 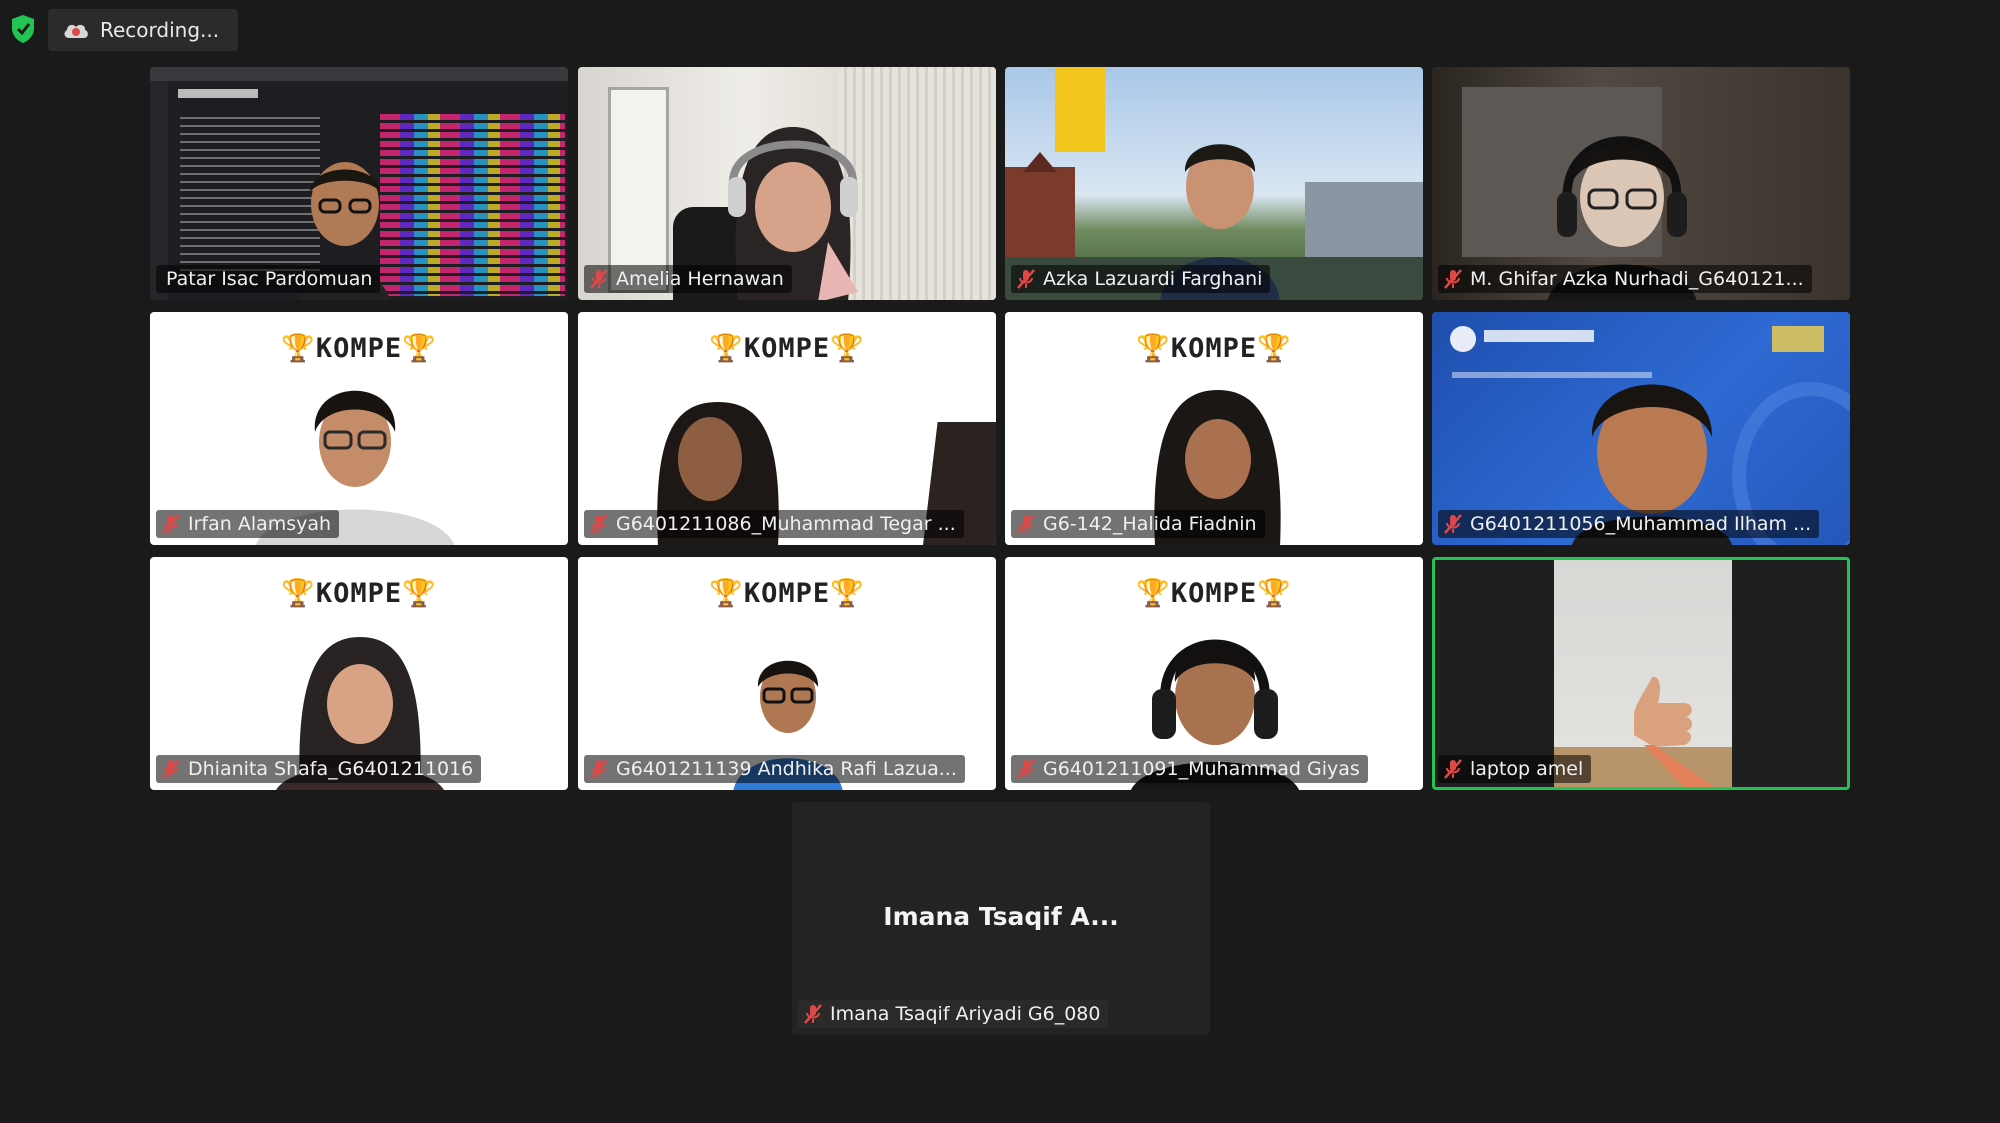 I want to click on participant-tile: 🏆KOMPE🏆 G6401211091_Muhammad Giyas, so click(x=1214, y=673).